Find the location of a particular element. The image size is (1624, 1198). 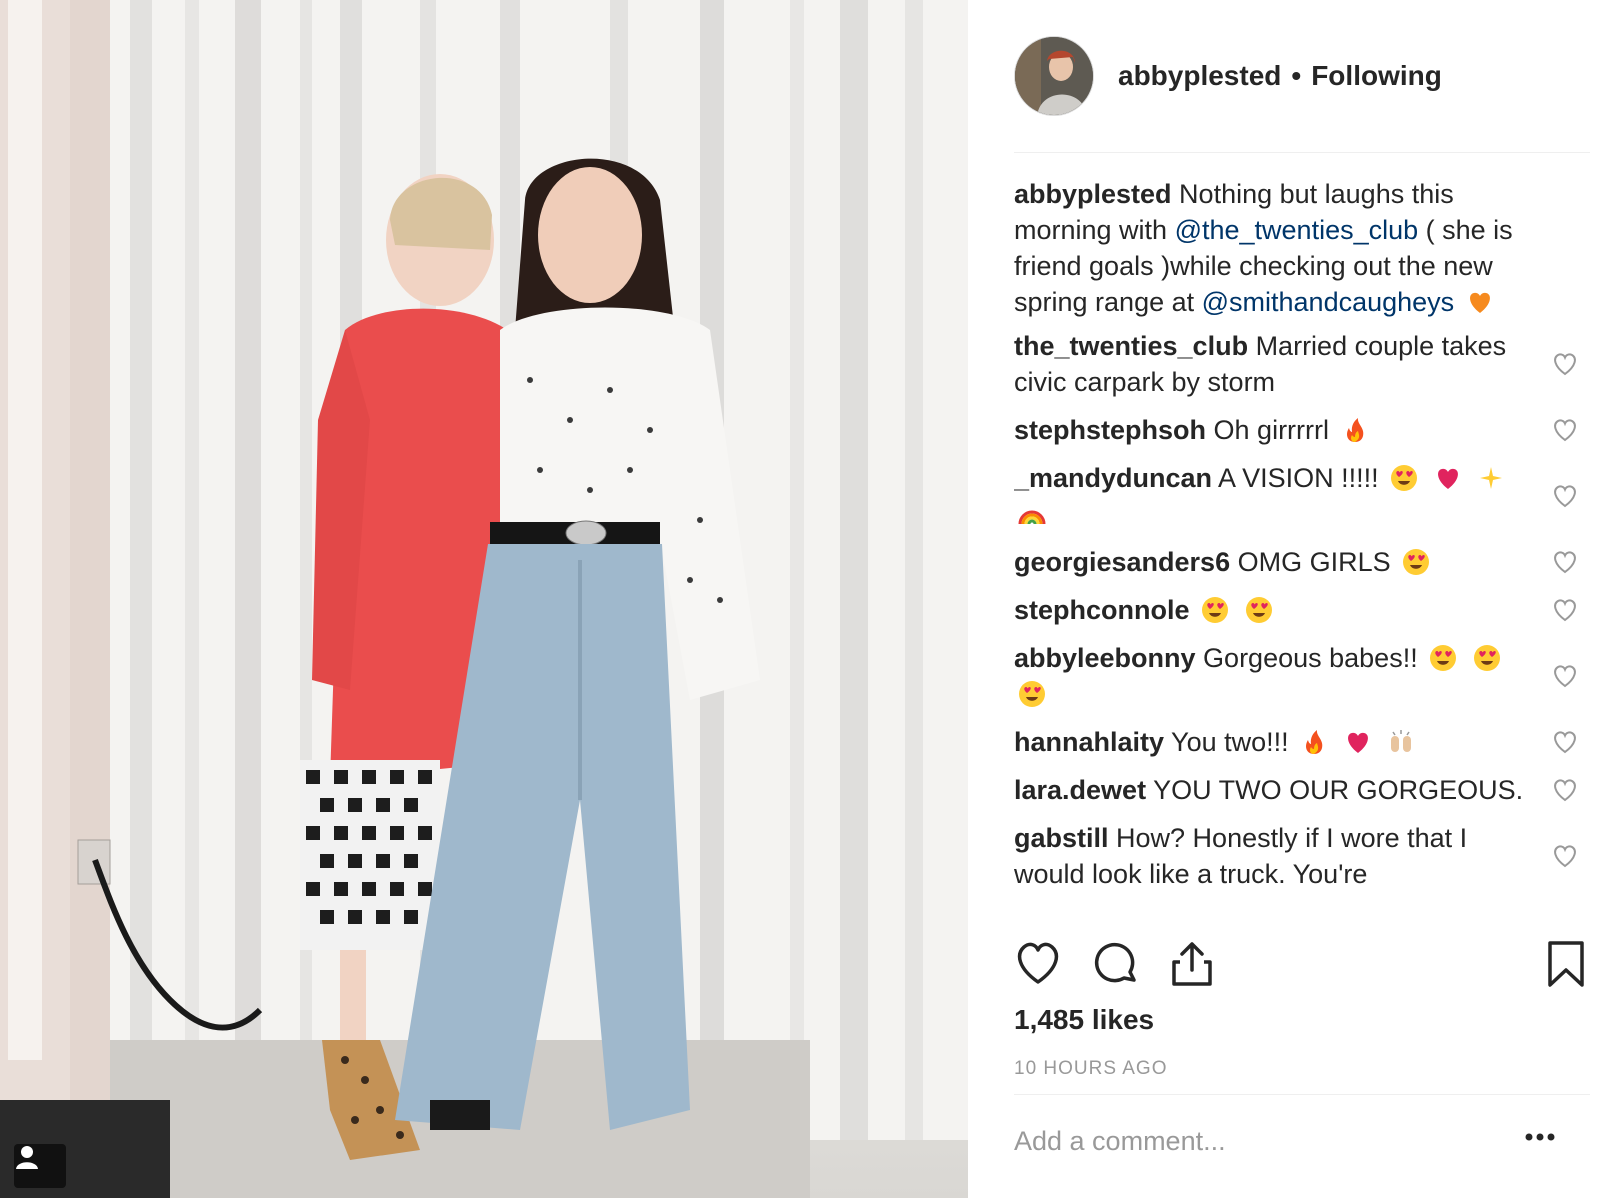

comment-text: OMG GIRLS is located at coordinates (1310, 562).